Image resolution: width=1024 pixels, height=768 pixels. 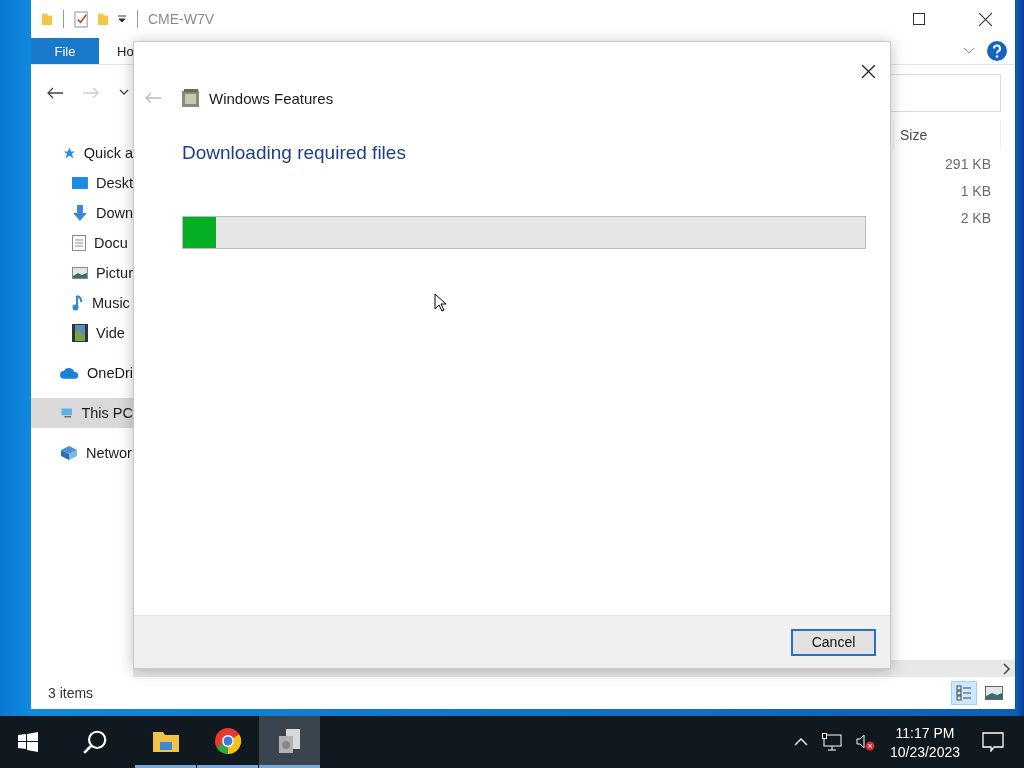 I want to click on back-arrow-icon, so click(x=55, y=92).